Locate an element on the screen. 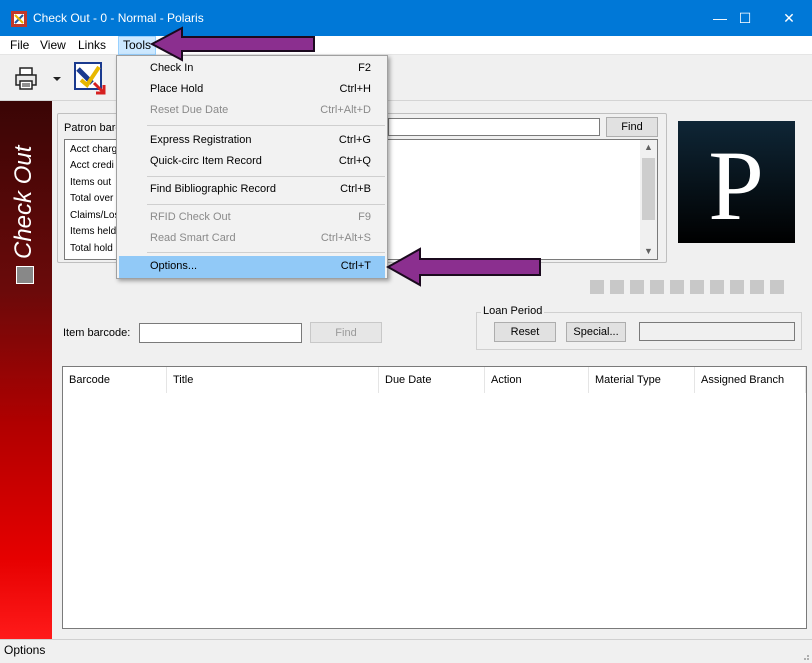 This screenshot has width=812, height=663. info-items-held: Items held is located at coordinates (93, 231).